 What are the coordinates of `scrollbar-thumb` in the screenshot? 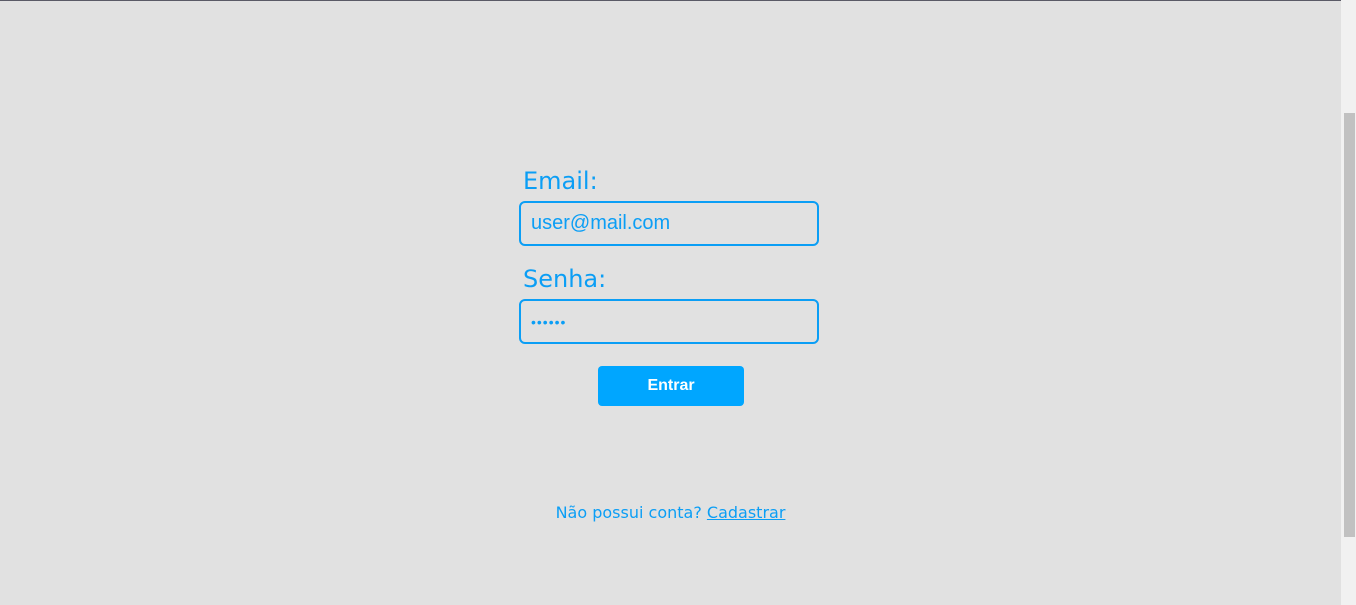 It's located at (1349, 325).